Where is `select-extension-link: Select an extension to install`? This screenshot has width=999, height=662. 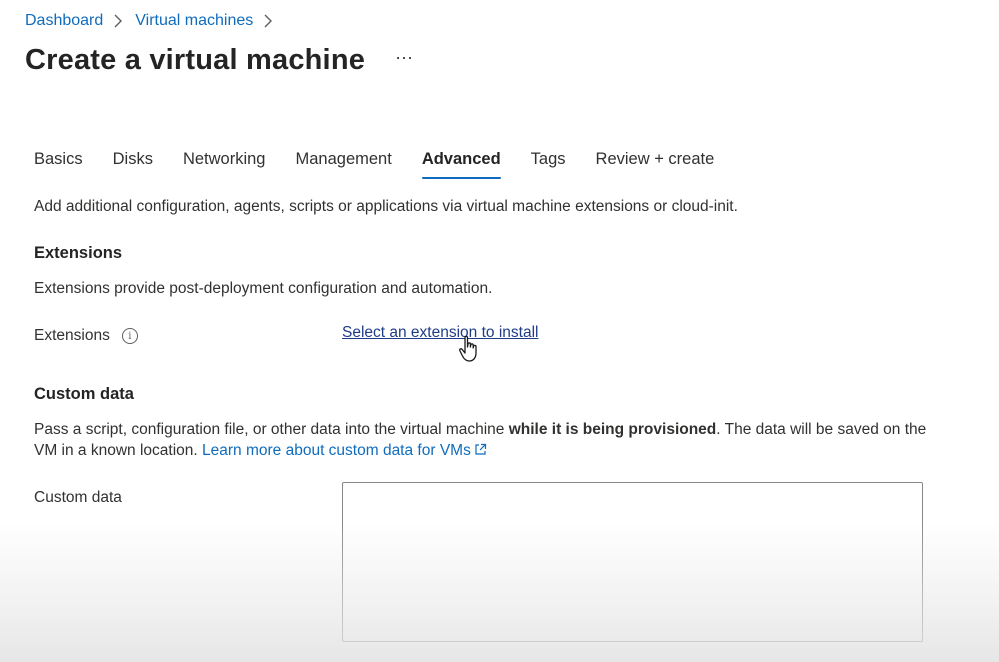 select-extension-link: Select an extension to install is located at coordinates (440, 333).